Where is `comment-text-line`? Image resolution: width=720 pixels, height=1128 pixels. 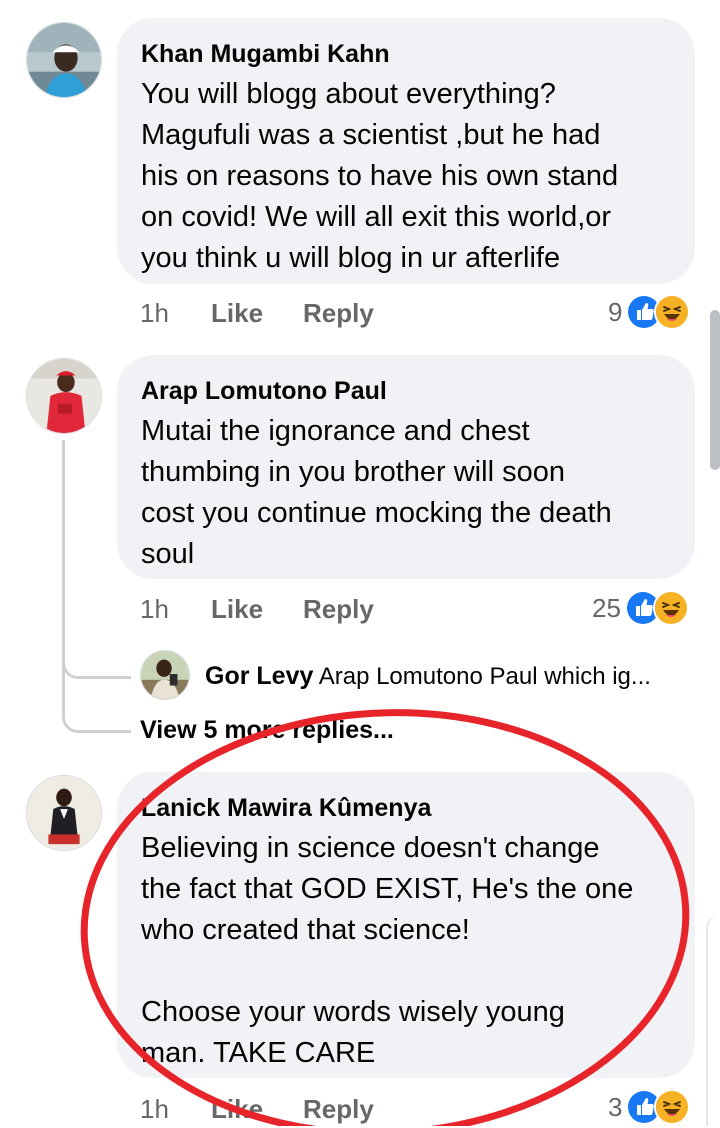 comment-text-line is located at coordinates (406, 971).